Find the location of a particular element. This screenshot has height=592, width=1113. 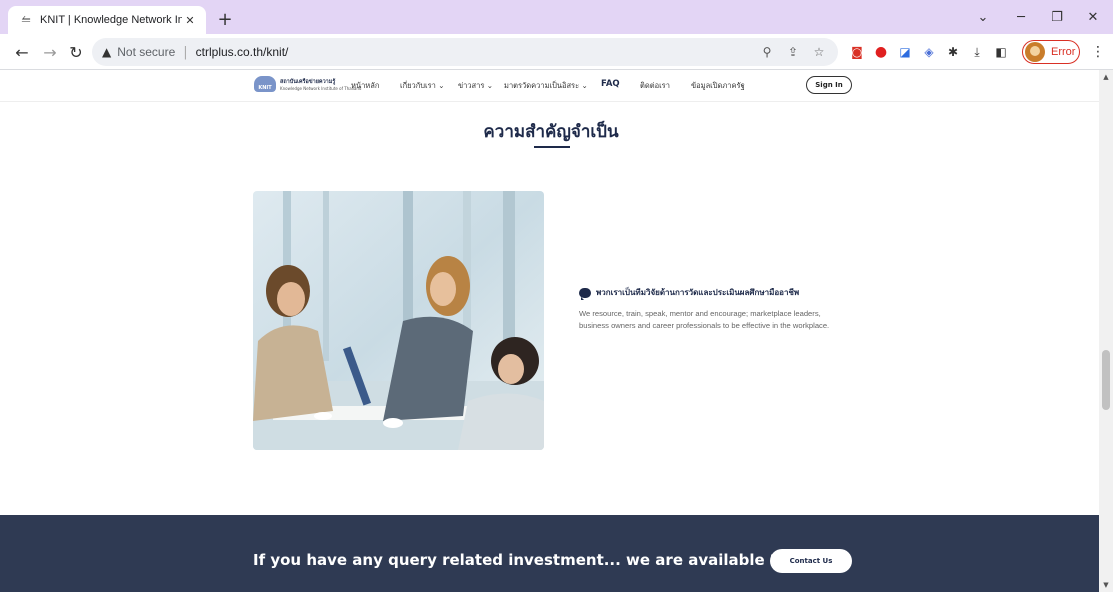

chat-bubble-icon is located at coordinates (585, 293).